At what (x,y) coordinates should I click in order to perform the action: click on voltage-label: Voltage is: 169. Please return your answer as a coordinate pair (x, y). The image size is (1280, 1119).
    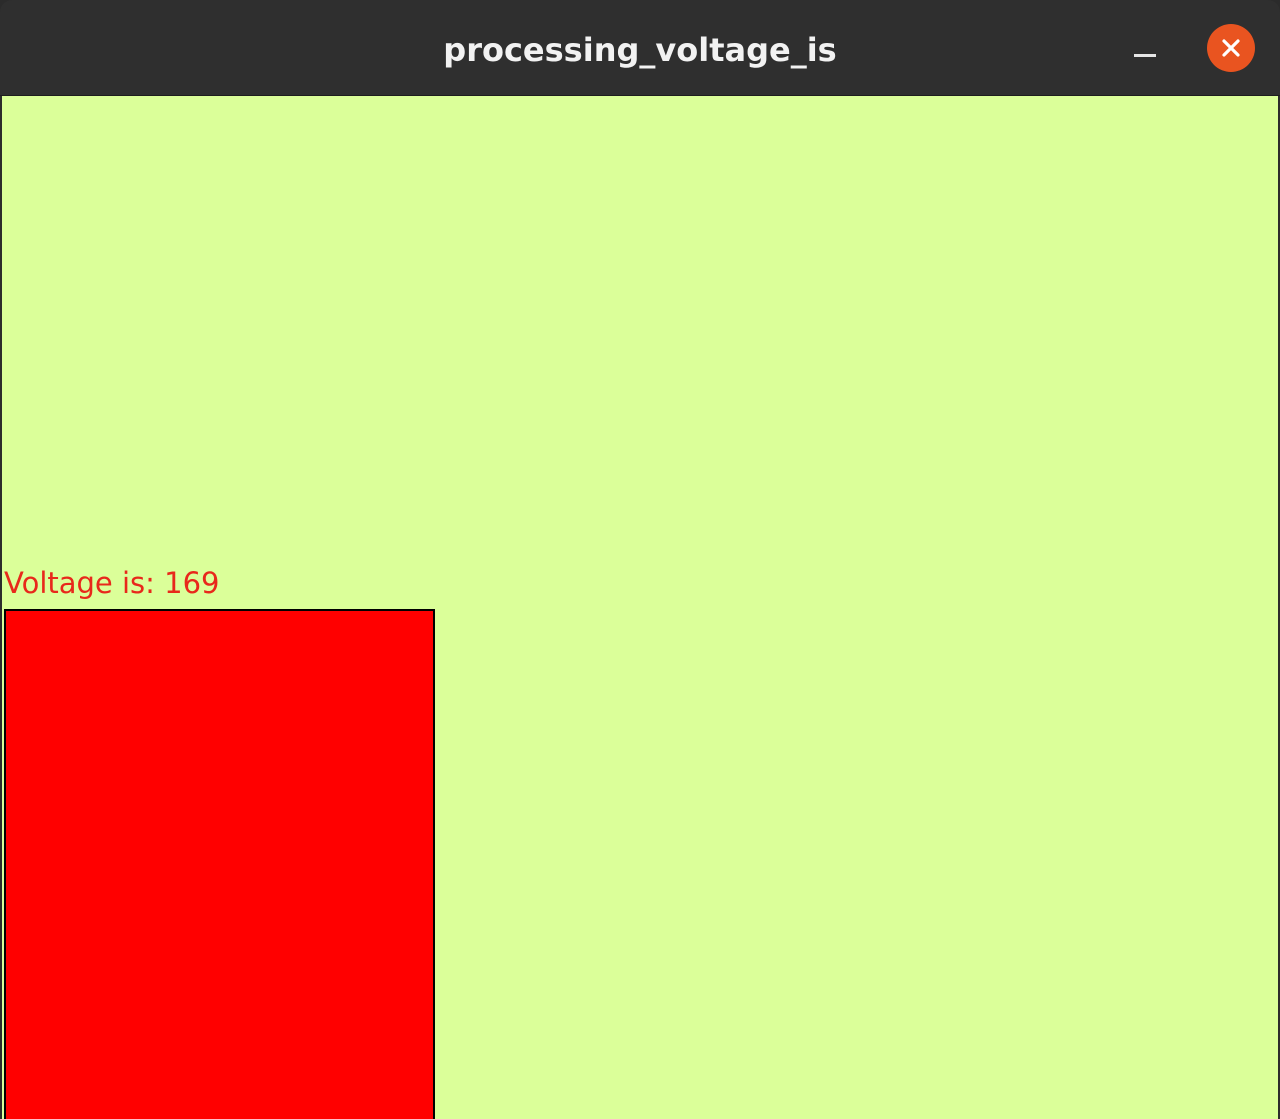
    Looking at the image, I should click on (112, 583).